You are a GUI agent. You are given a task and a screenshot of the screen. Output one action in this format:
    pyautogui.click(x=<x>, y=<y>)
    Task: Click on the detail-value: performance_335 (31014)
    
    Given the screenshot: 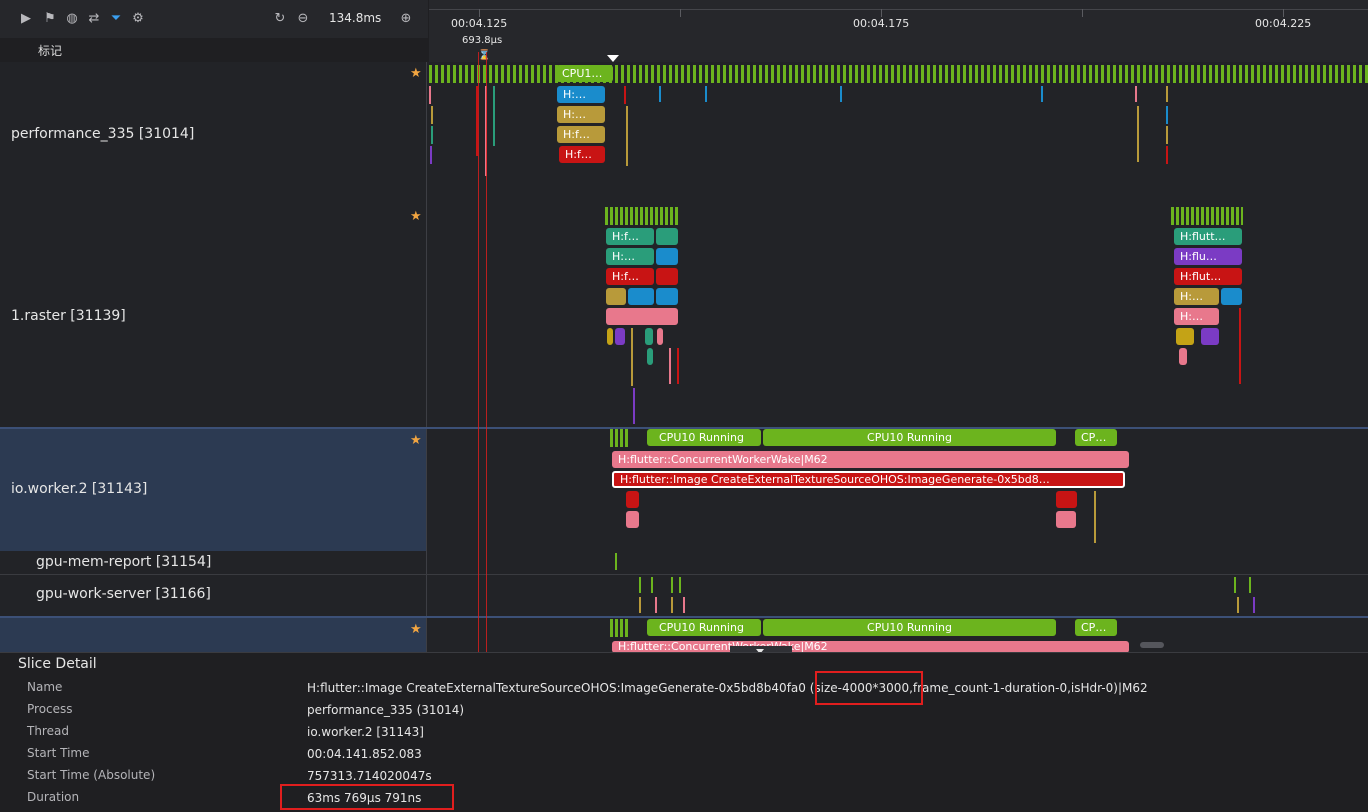 What is the action you would take?
    pyautogui.click(x=386, y=710)
    